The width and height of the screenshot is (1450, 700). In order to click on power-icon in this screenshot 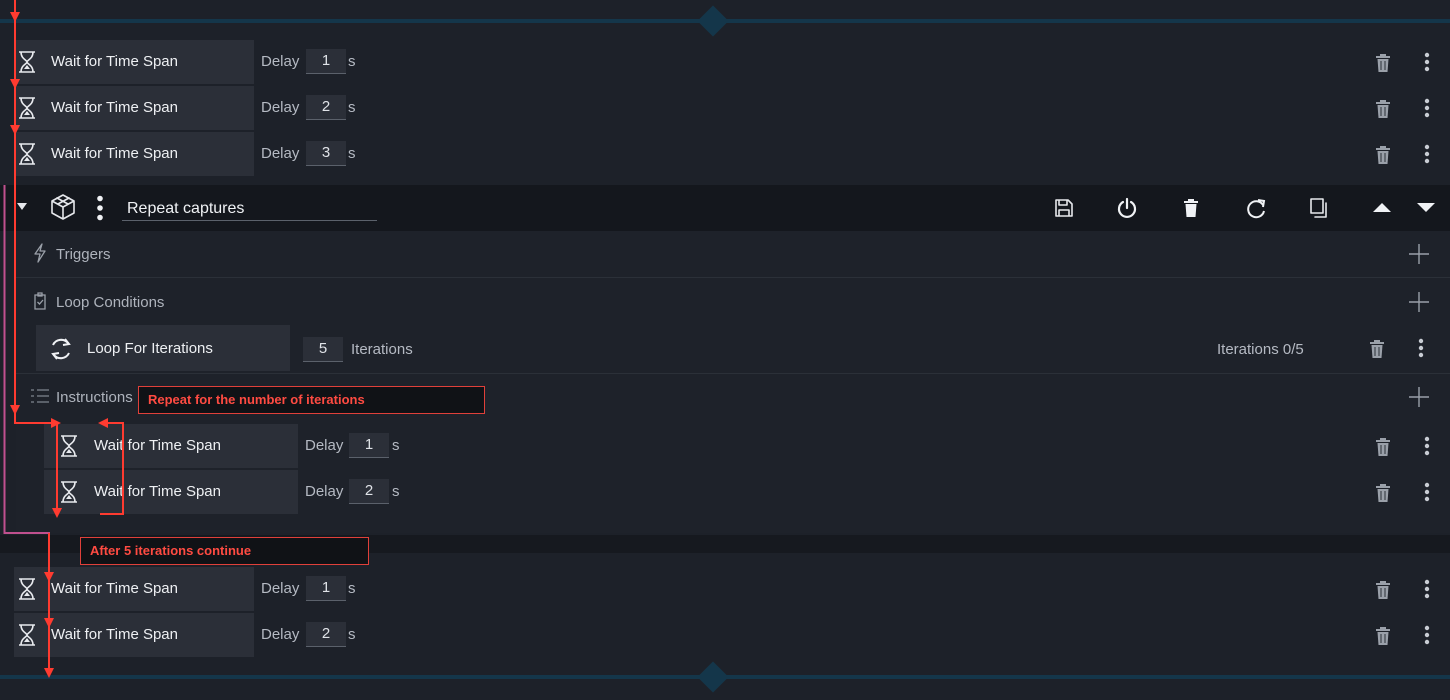, I will do `click(1127, 208)`.